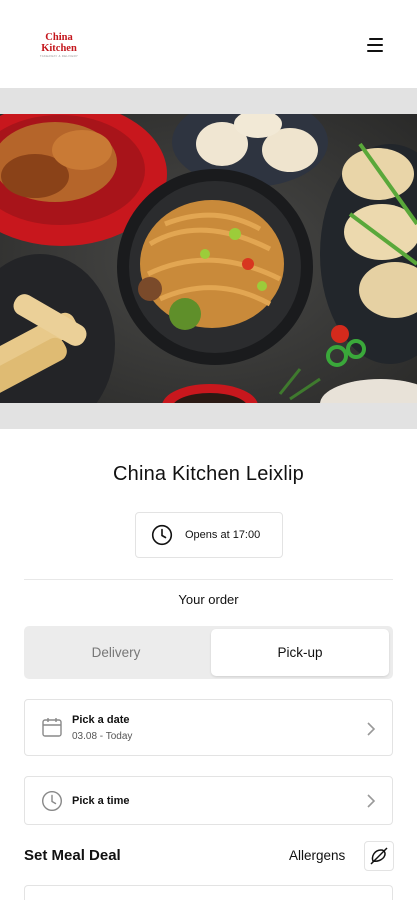  Describe the element at coordinates (223, 535) in the screenshot. I see `opens-at-text: Opens at 17:00` at that location.